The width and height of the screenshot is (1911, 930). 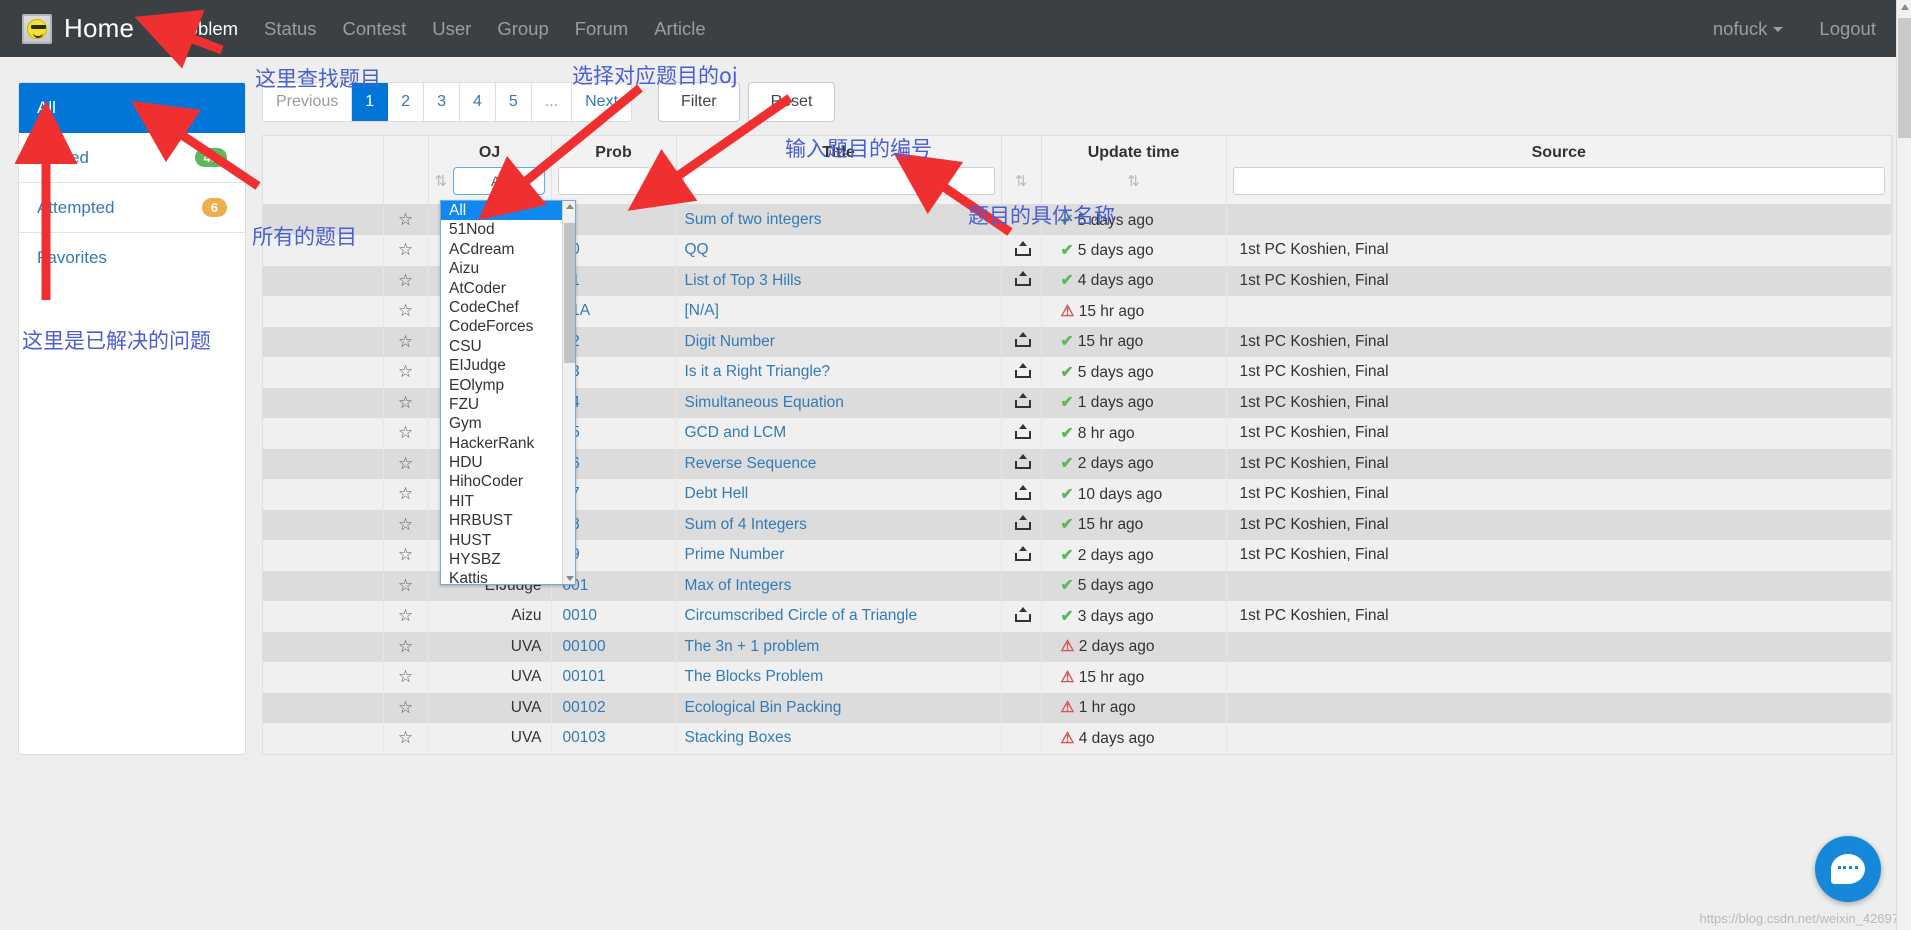 I want to click on row-title-link: Max of Integers, so click(x=839, y=585).